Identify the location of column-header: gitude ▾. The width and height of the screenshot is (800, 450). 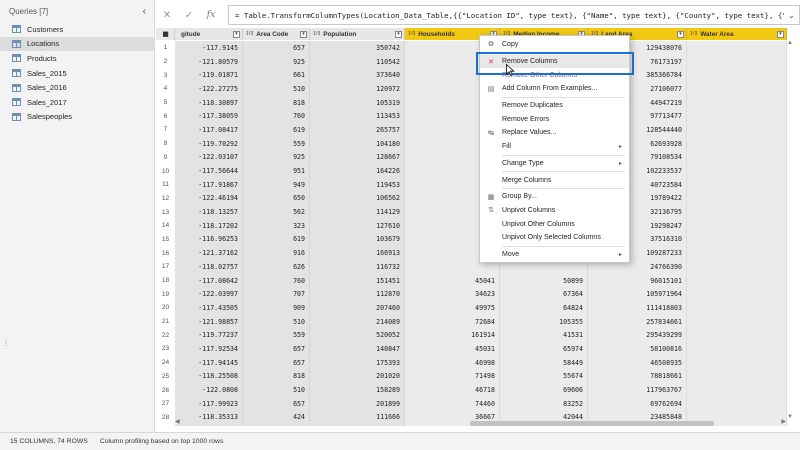
(209, 34).